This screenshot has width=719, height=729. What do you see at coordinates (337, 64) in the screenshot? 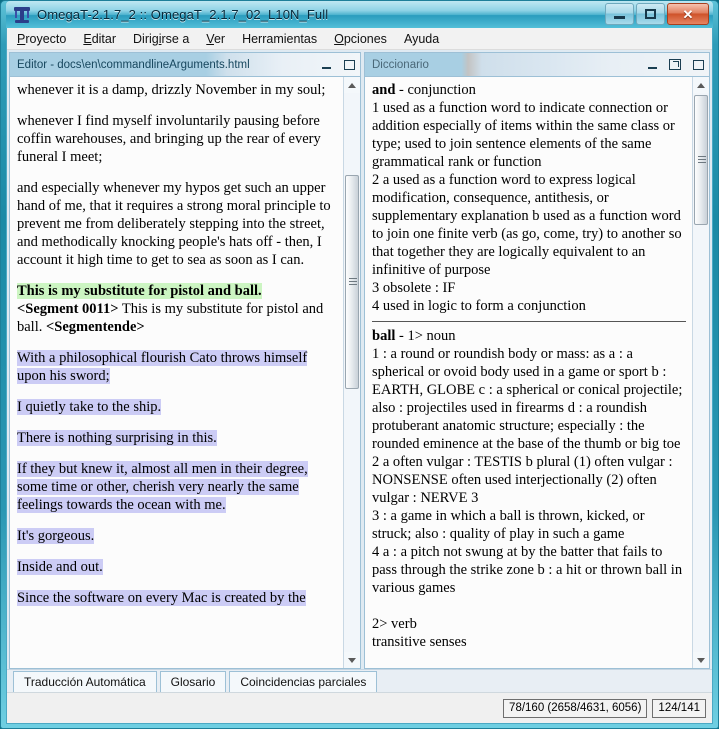
I see `editor-panel-buttons` at bounding box center [337, 64].